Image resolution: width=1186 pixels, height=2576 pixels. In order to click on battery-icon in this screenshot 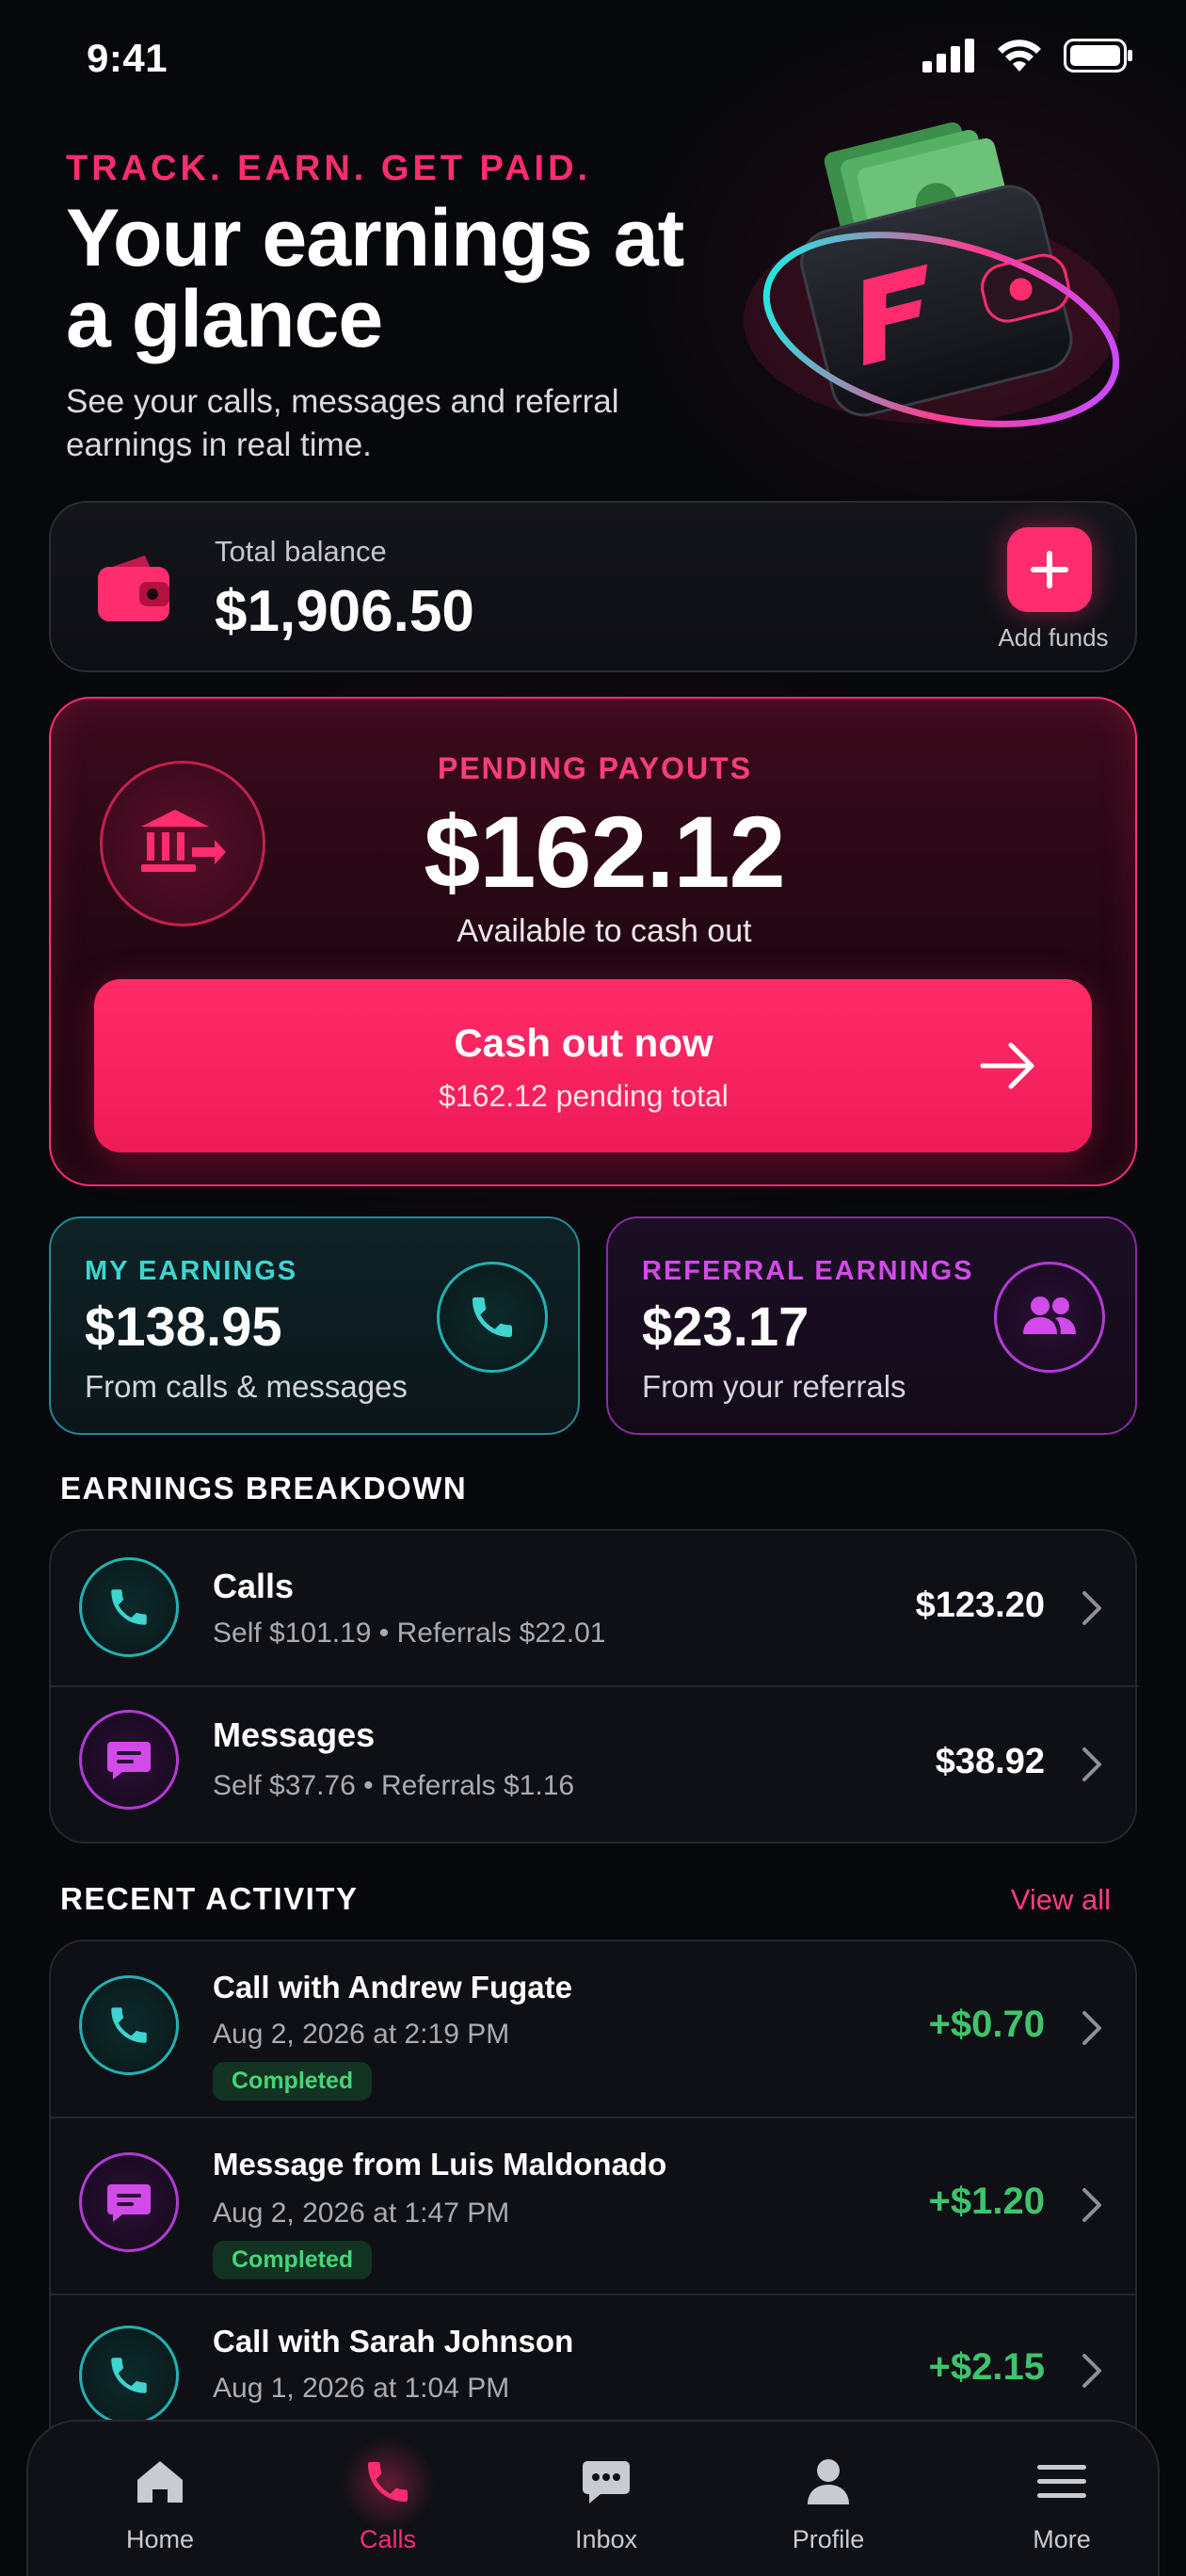, I will do `click(1098, 55)`.